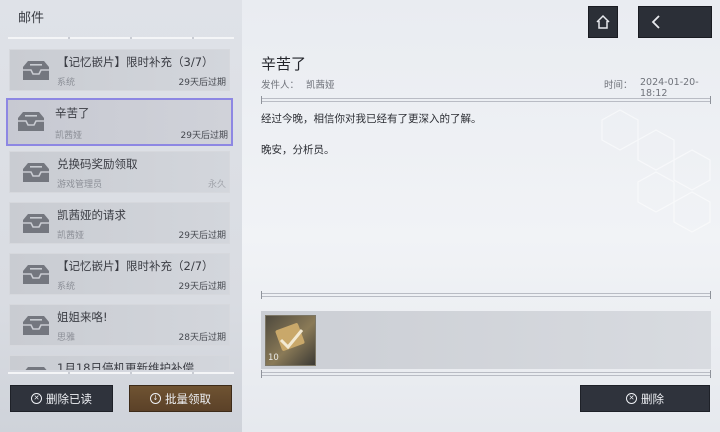 The width and height of the screenshot is (720, 432). I want to click on delete-label: 删除, so click(652, 398).